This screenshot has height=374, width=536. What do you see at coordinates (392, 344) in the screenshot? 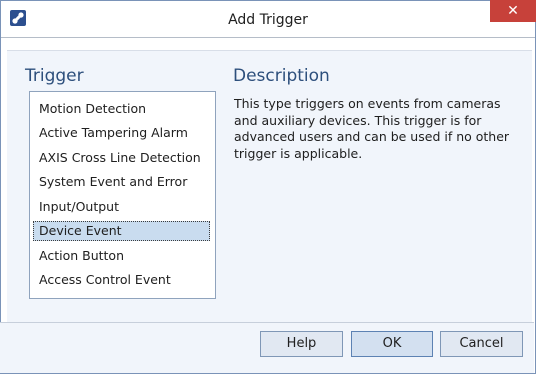
I see `ok-button: OK` at bounding box center [392, 344].